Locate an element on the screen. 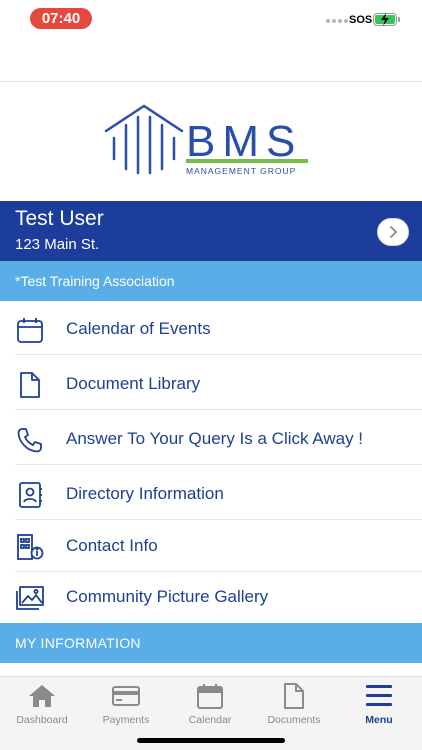  bms-logo: BMS MANAGEMENT GROUP is located at coordinates (209, 141).